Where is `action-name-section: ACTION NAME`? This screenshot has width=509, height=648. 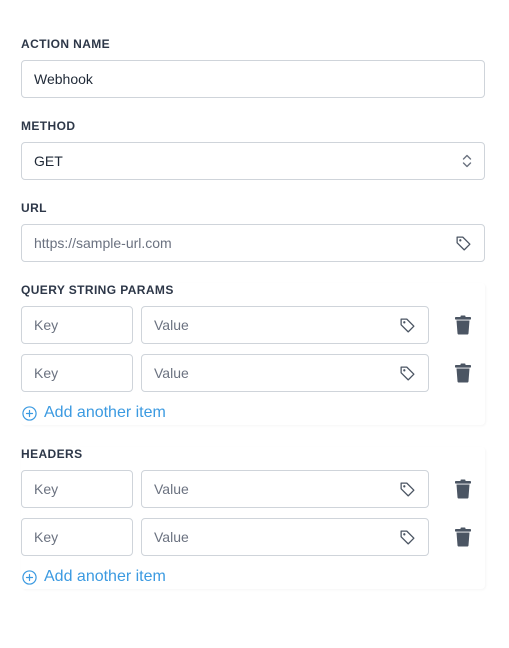
action-name-section: ACTION NAME is located at coordinates (253, 44).